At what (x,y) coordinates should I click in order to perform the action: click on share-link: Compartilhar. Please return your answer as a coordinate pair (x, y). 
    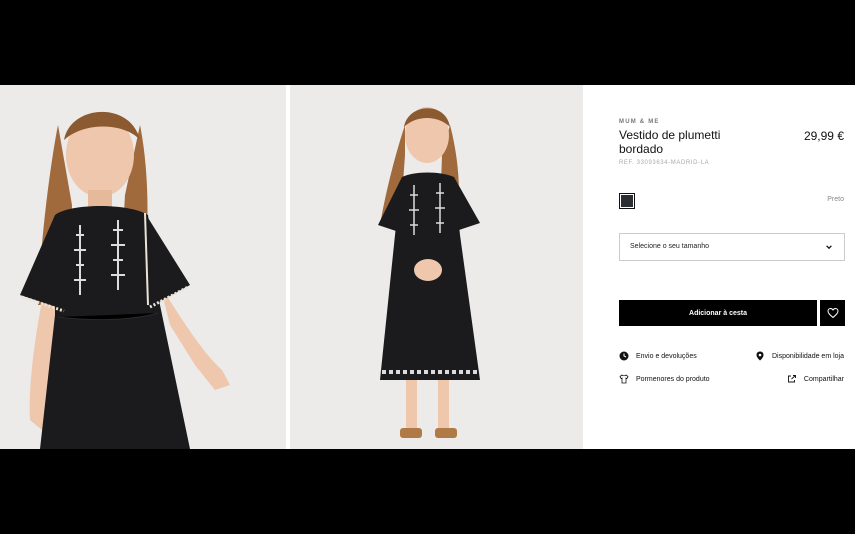
    Looking at the image, I should click on (815, 379).